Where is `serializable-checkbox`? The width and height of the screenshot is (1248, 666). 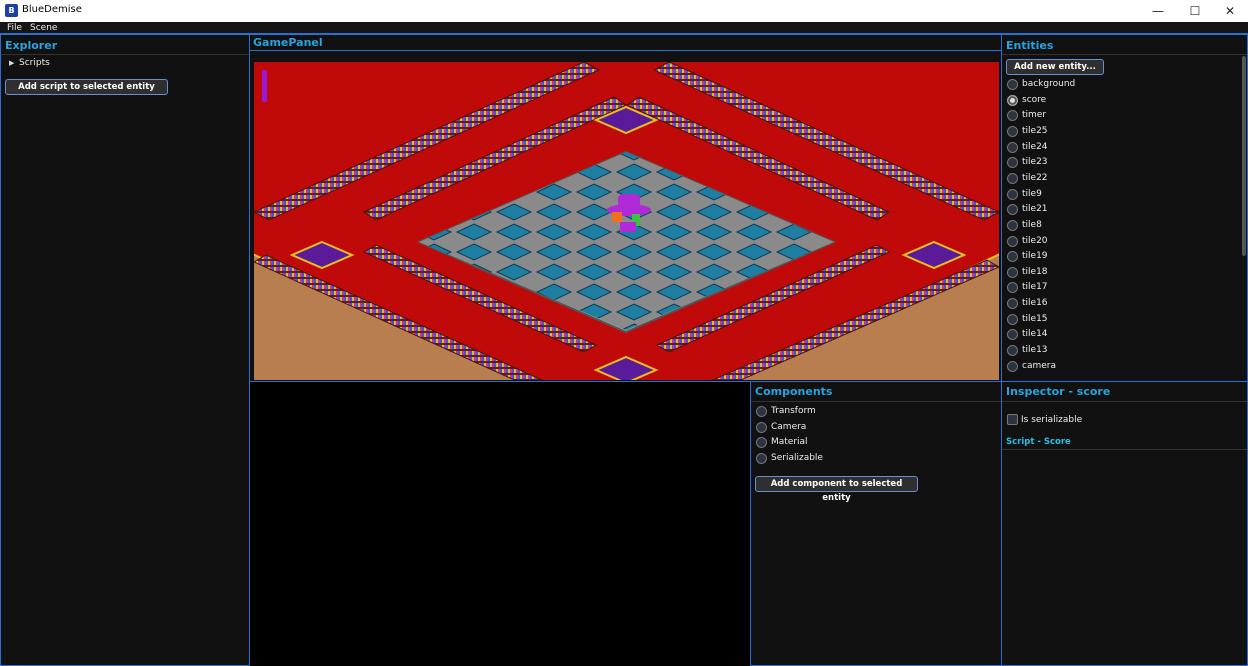 serializable-checkbox is located at coordinates (1012, 419).